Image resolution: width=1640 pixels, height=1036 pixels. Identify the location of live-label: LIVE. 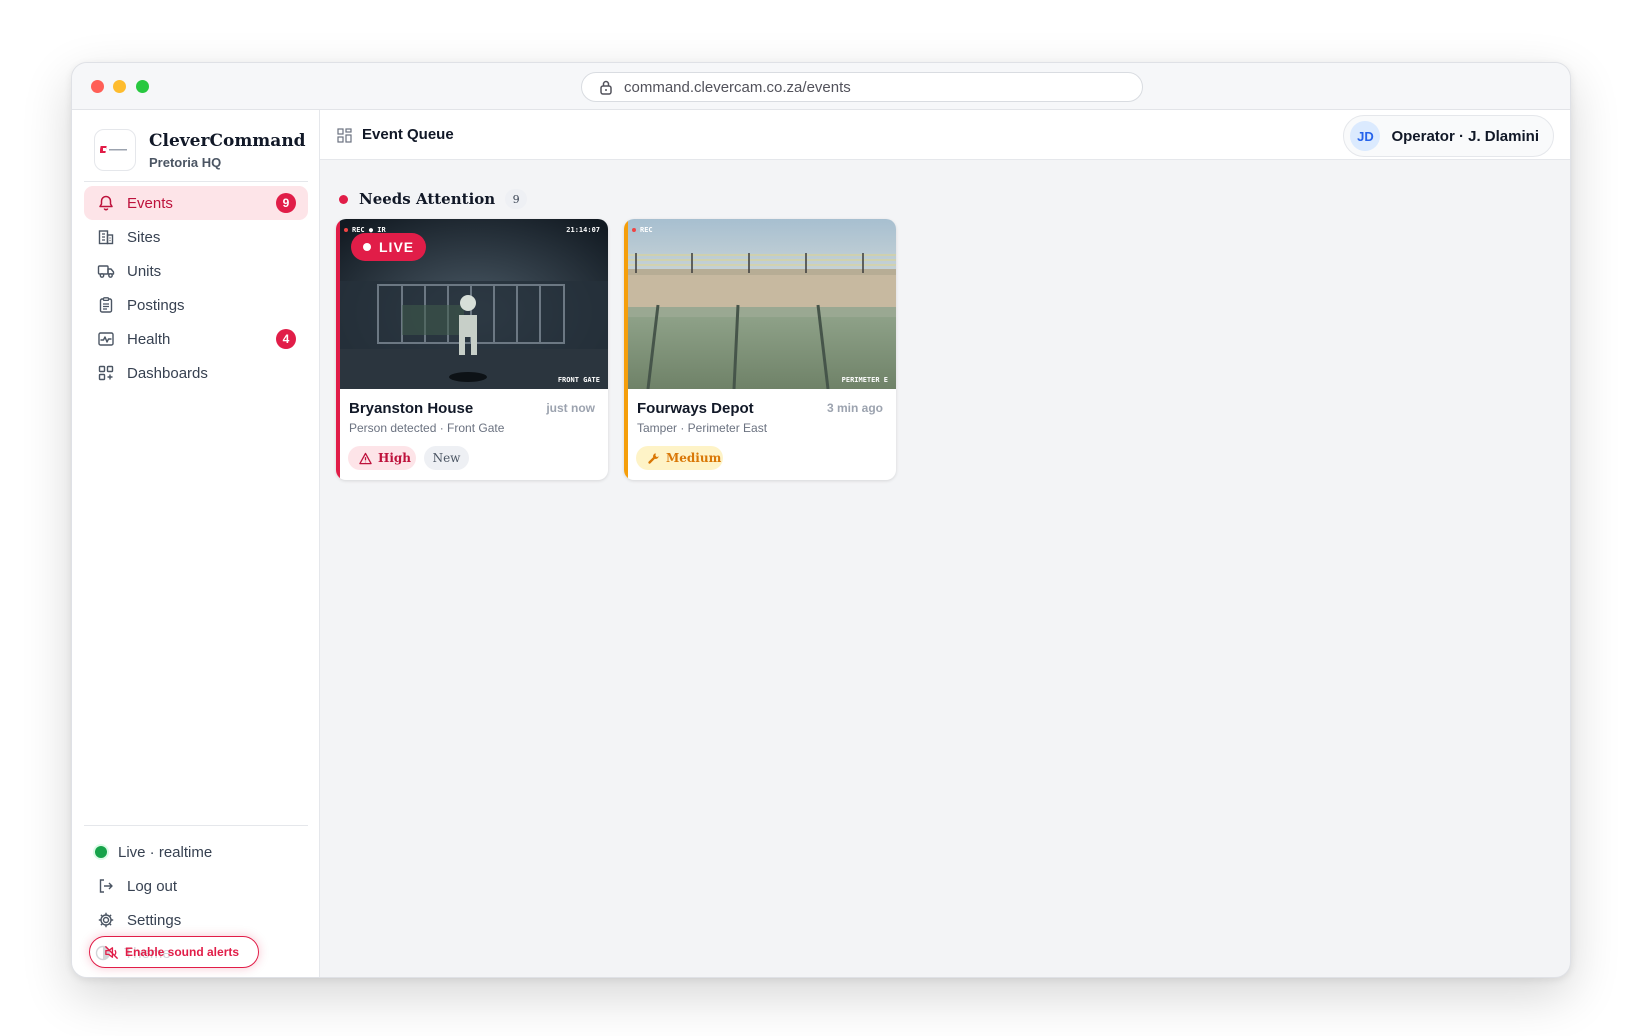
(397, 247).